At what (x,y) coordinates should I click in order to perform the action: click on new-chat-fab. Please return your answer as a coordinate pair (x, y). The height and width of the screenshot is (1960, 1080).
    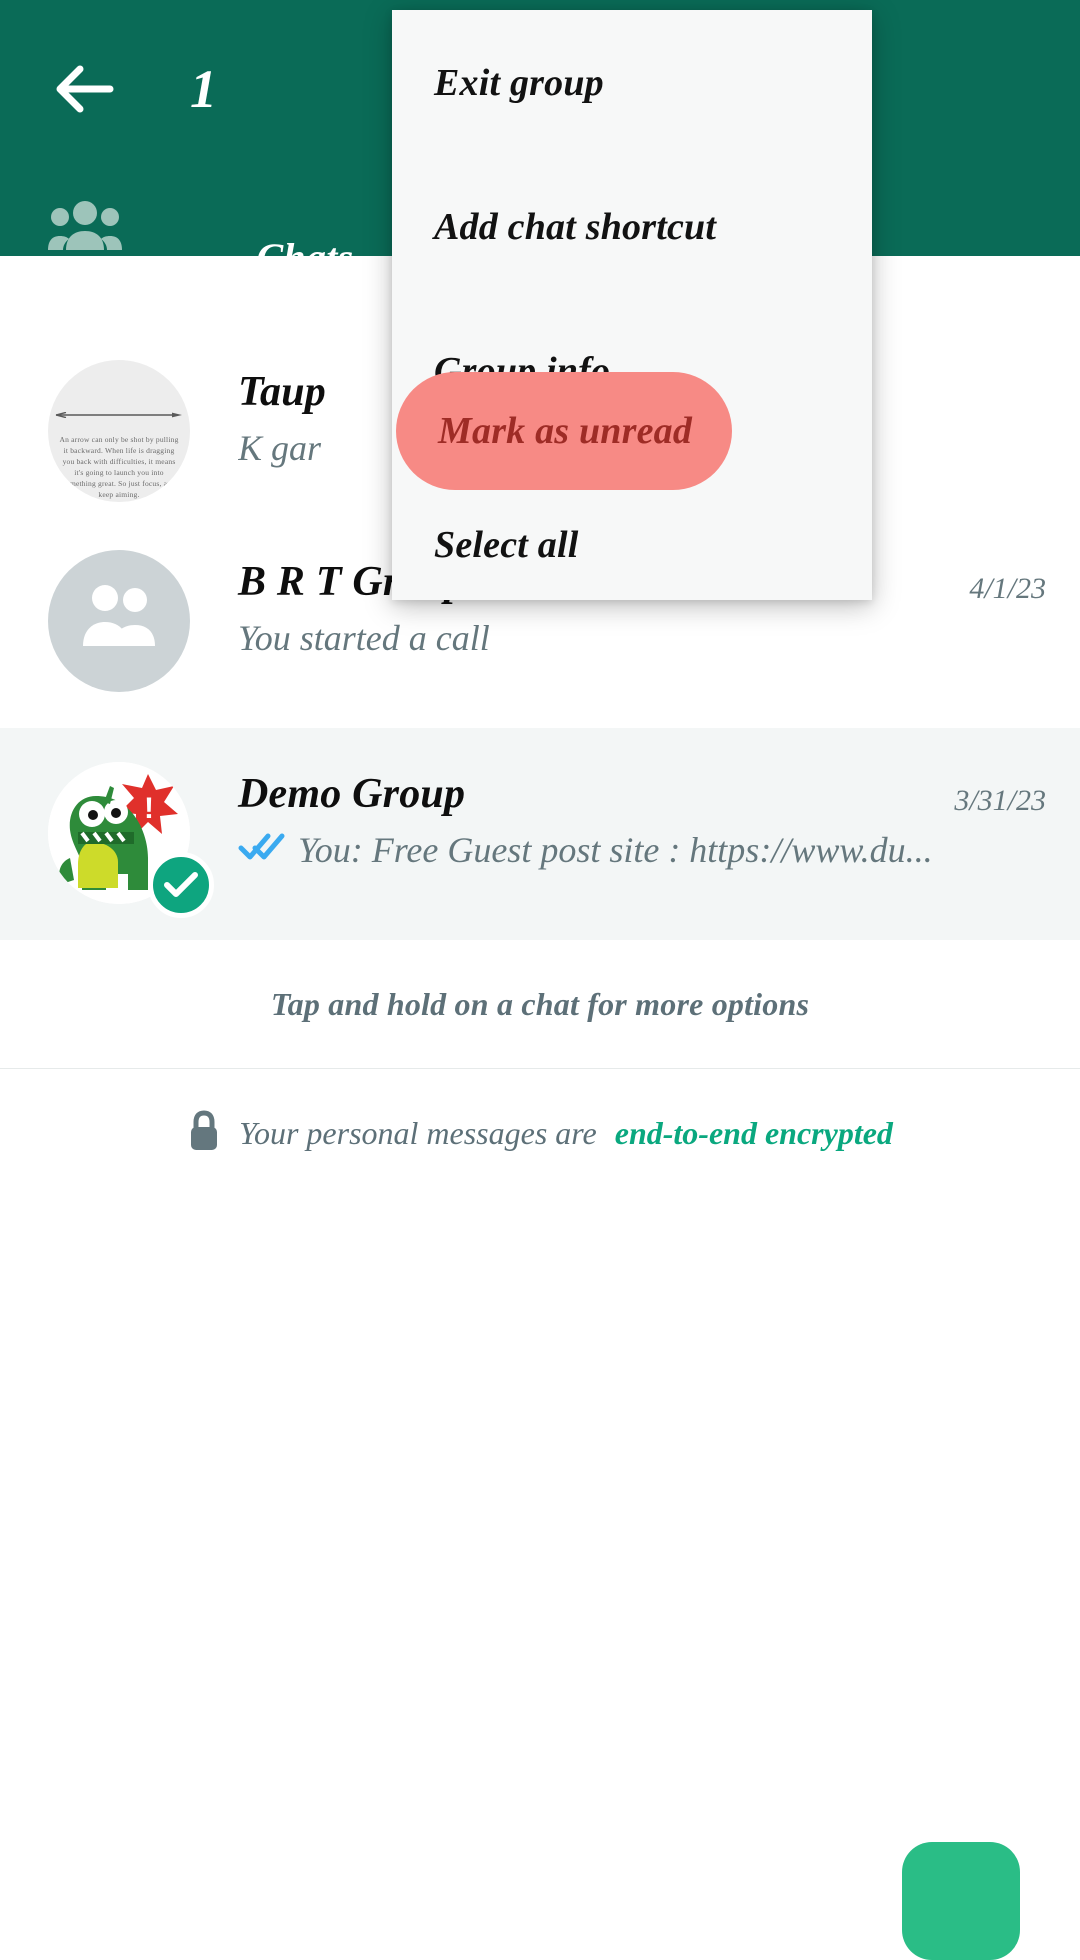
    Looking at the image, I should click on (961, 1901).